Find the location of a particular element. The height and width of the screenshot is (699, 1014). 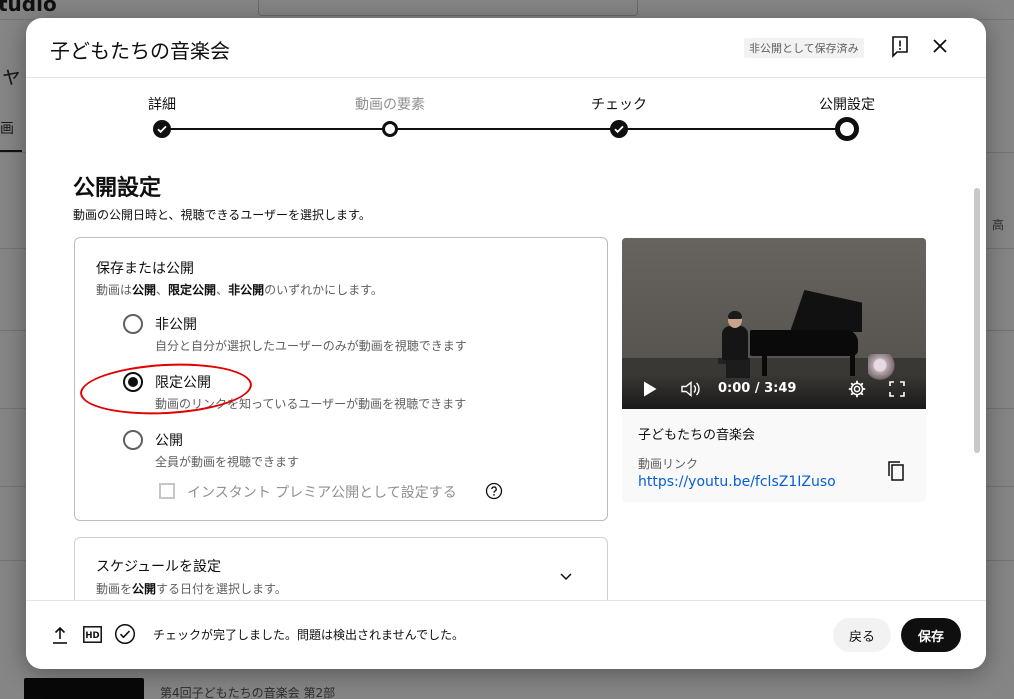

checks-status-text: チェックが完了しました。問題は検出されませんでした。 is located at coordinates (309, 635).